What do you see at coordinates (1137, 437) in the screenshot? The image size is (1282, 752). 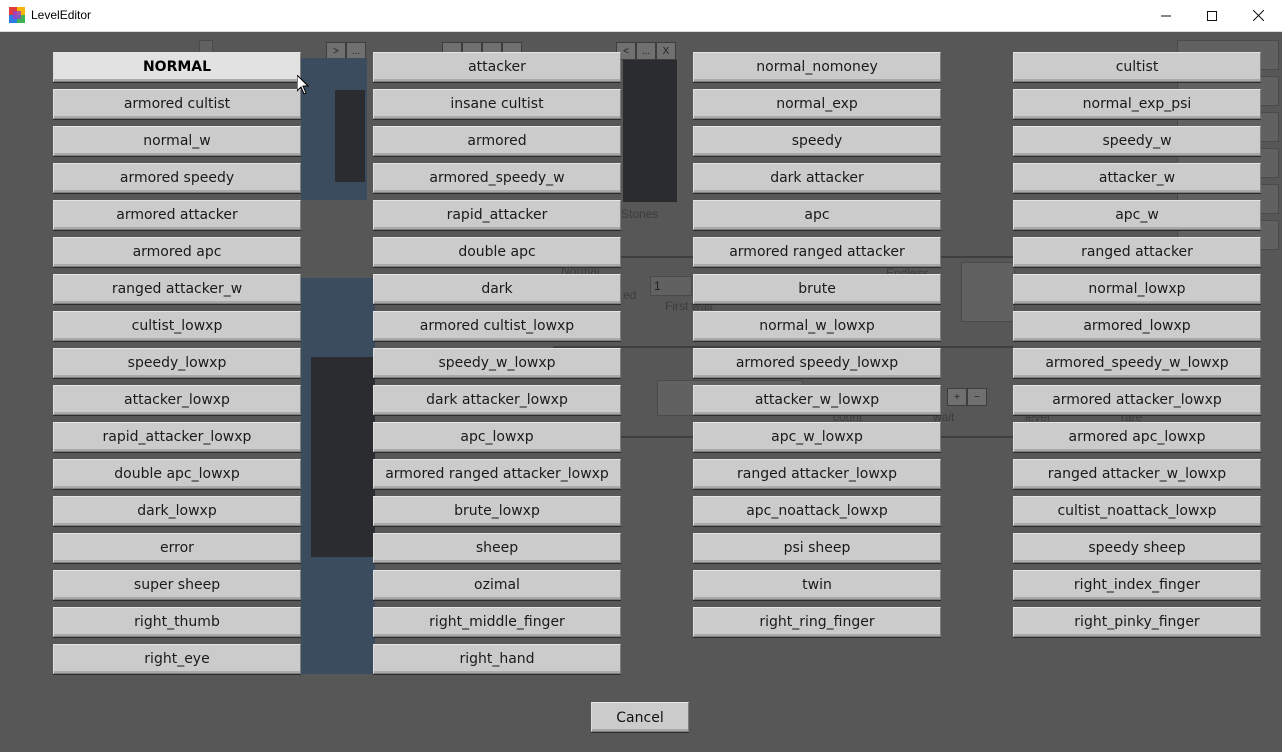 I see `enemy-type-option: armored apc_lowxp` at bounding box center [1137, 437].